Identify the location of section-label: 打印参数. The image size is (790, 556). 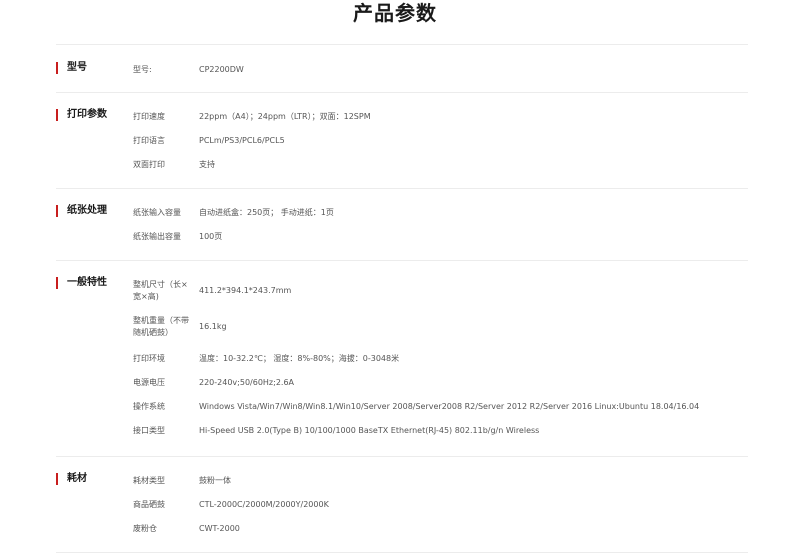
(81, 115).